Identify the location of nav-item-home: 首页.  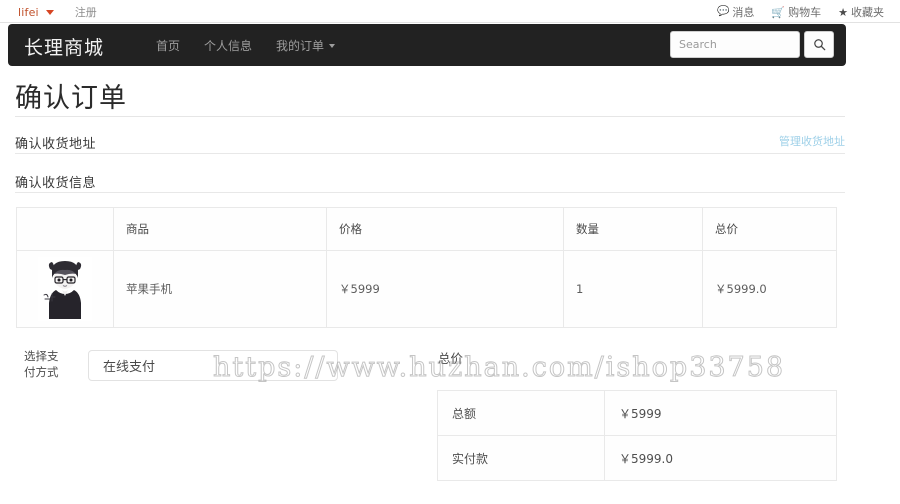
(168, 45).